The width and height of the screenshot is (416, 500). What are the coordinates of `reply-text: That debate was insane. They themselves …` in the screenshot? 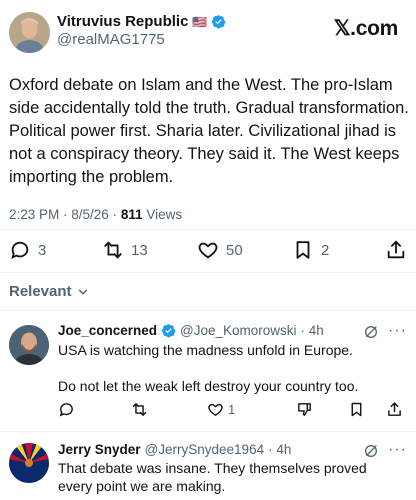 It's located at (212, 477).